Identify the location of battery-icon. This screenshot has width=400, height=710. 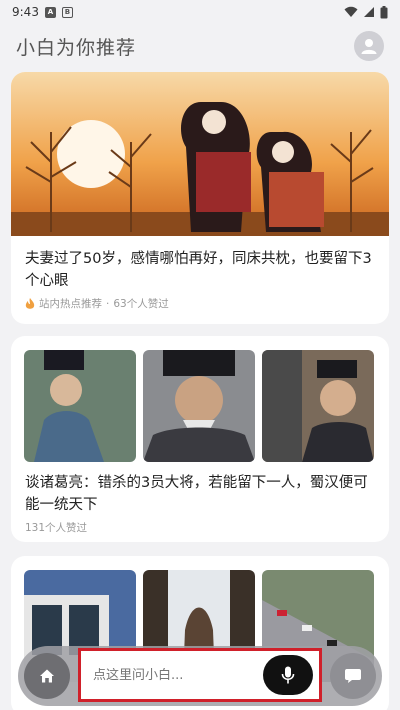
(384, 11).